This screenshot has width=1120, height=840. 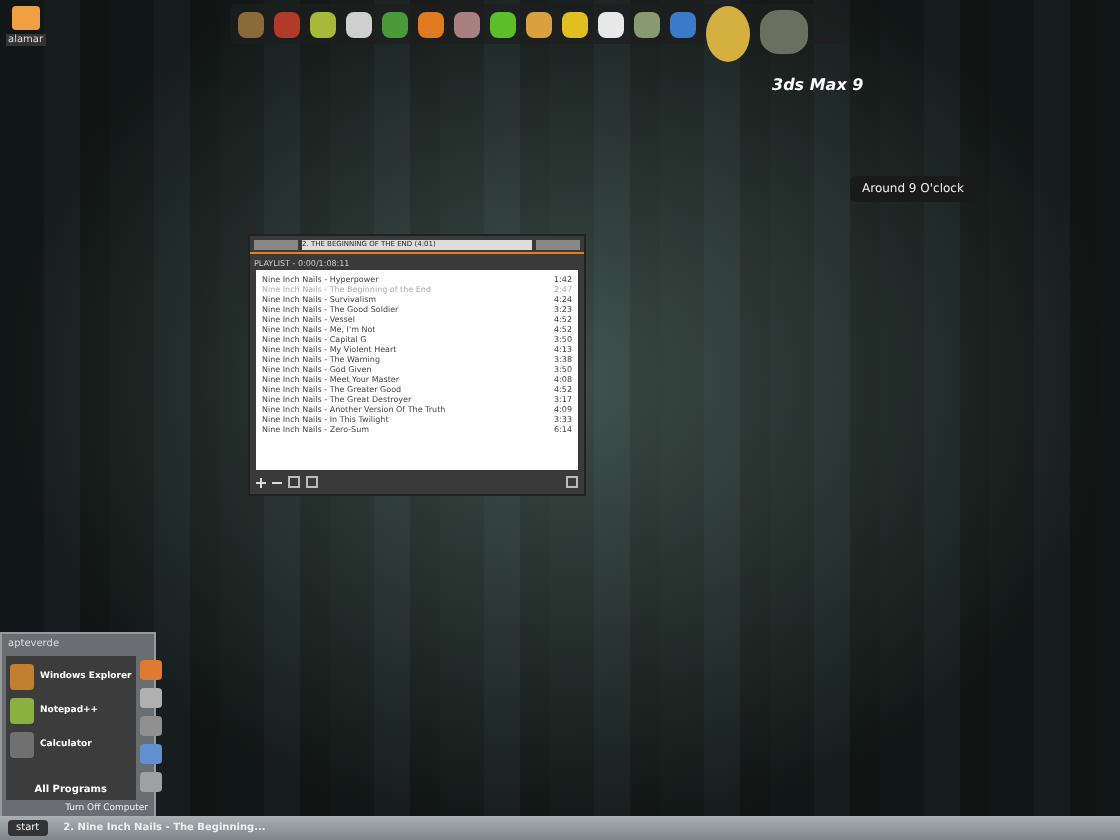 What do you see at coordinates (572, 482) in the screenshot?
I see `menu-icon` at bounding box center [572, 482].